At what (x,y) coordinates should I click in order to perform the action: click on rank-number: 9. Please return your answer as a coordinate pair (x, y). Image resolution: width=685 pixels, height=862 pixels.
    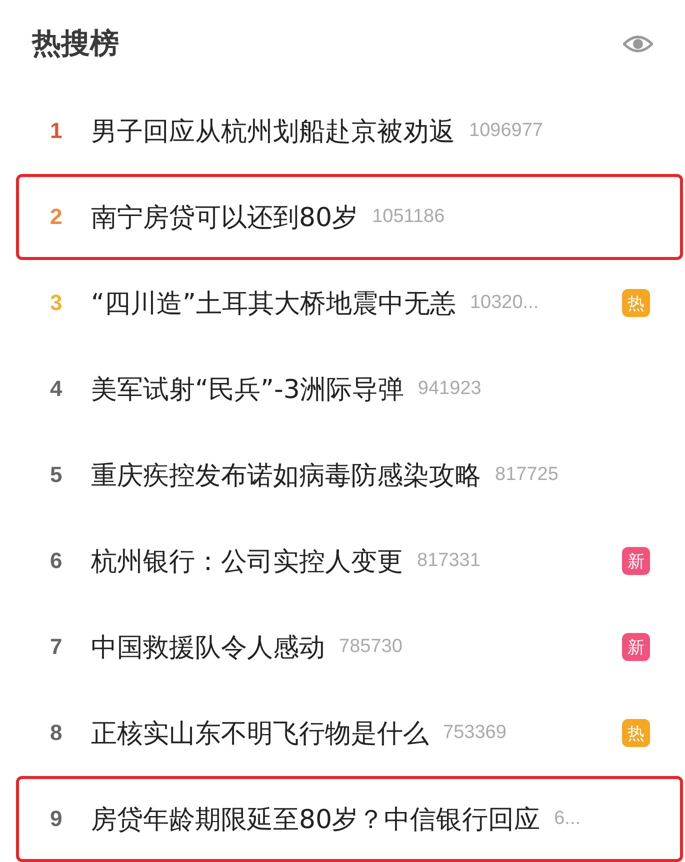
    Looking at the image, I should click on (57, 819).